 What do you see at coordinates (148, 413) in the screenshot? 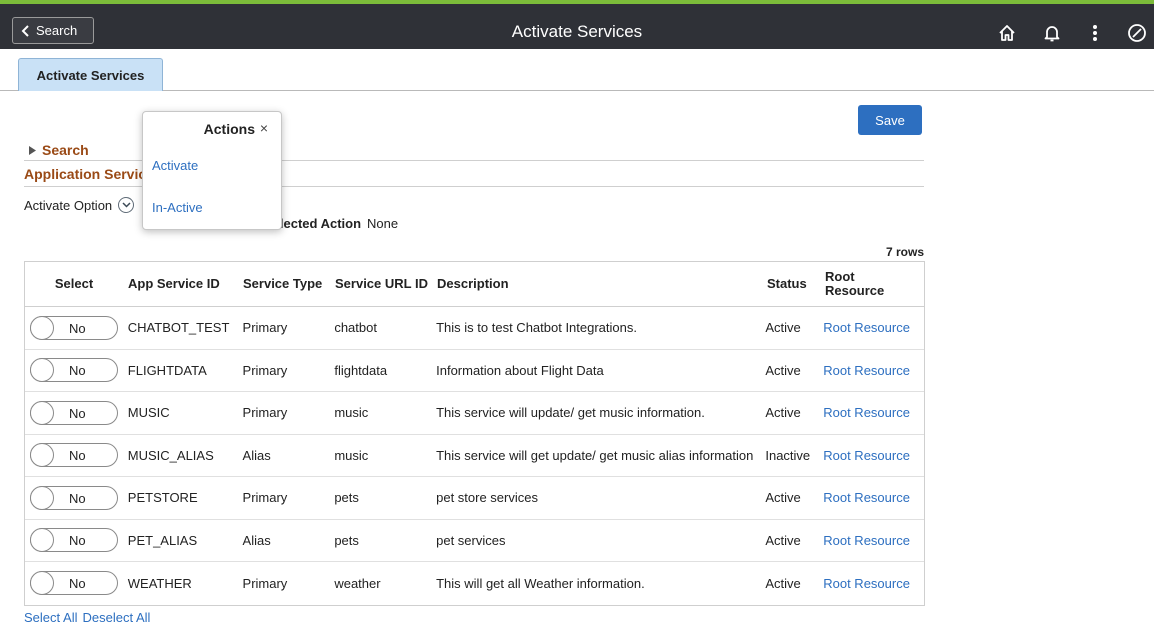
I see `app-service-id-cell: MUSIC` at bounding box center [148, 413].